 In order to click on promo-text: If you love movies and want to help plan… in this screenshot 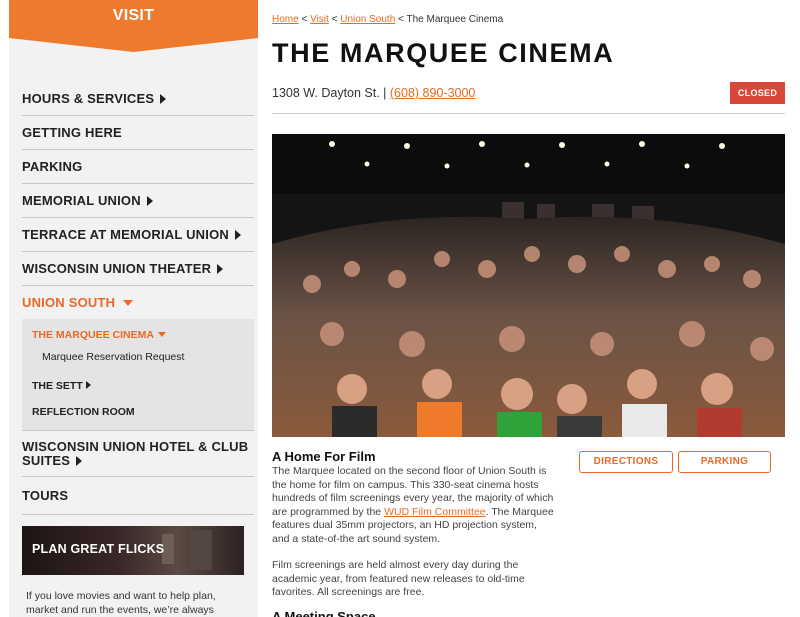, I will do `click(121, 603)`.